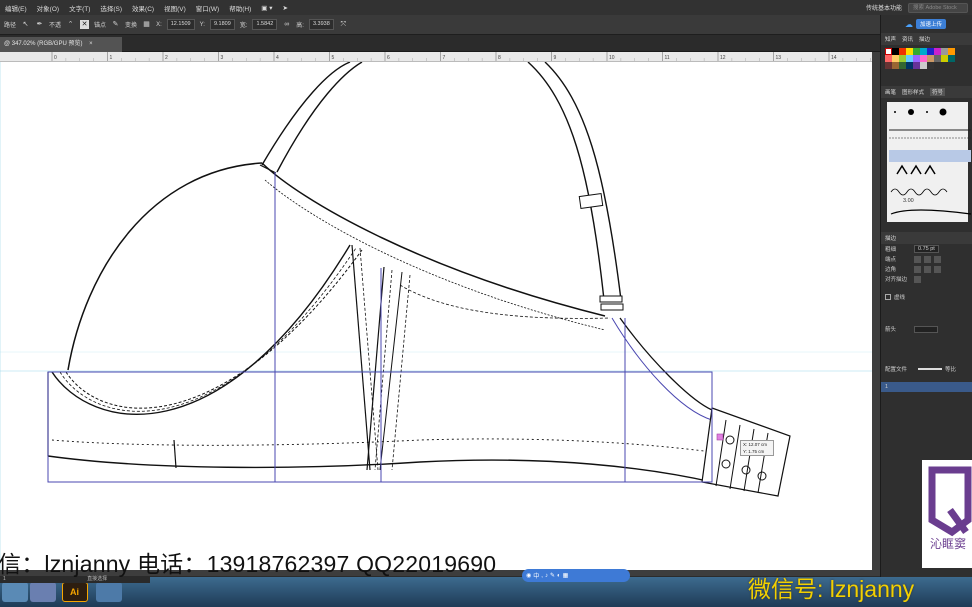 Image resolution: width=972 pixels, height=607 pixels. Describe the element at coordinates (890, 92) in the screenshot. I see `tab-brushes: 画笔` at that location.